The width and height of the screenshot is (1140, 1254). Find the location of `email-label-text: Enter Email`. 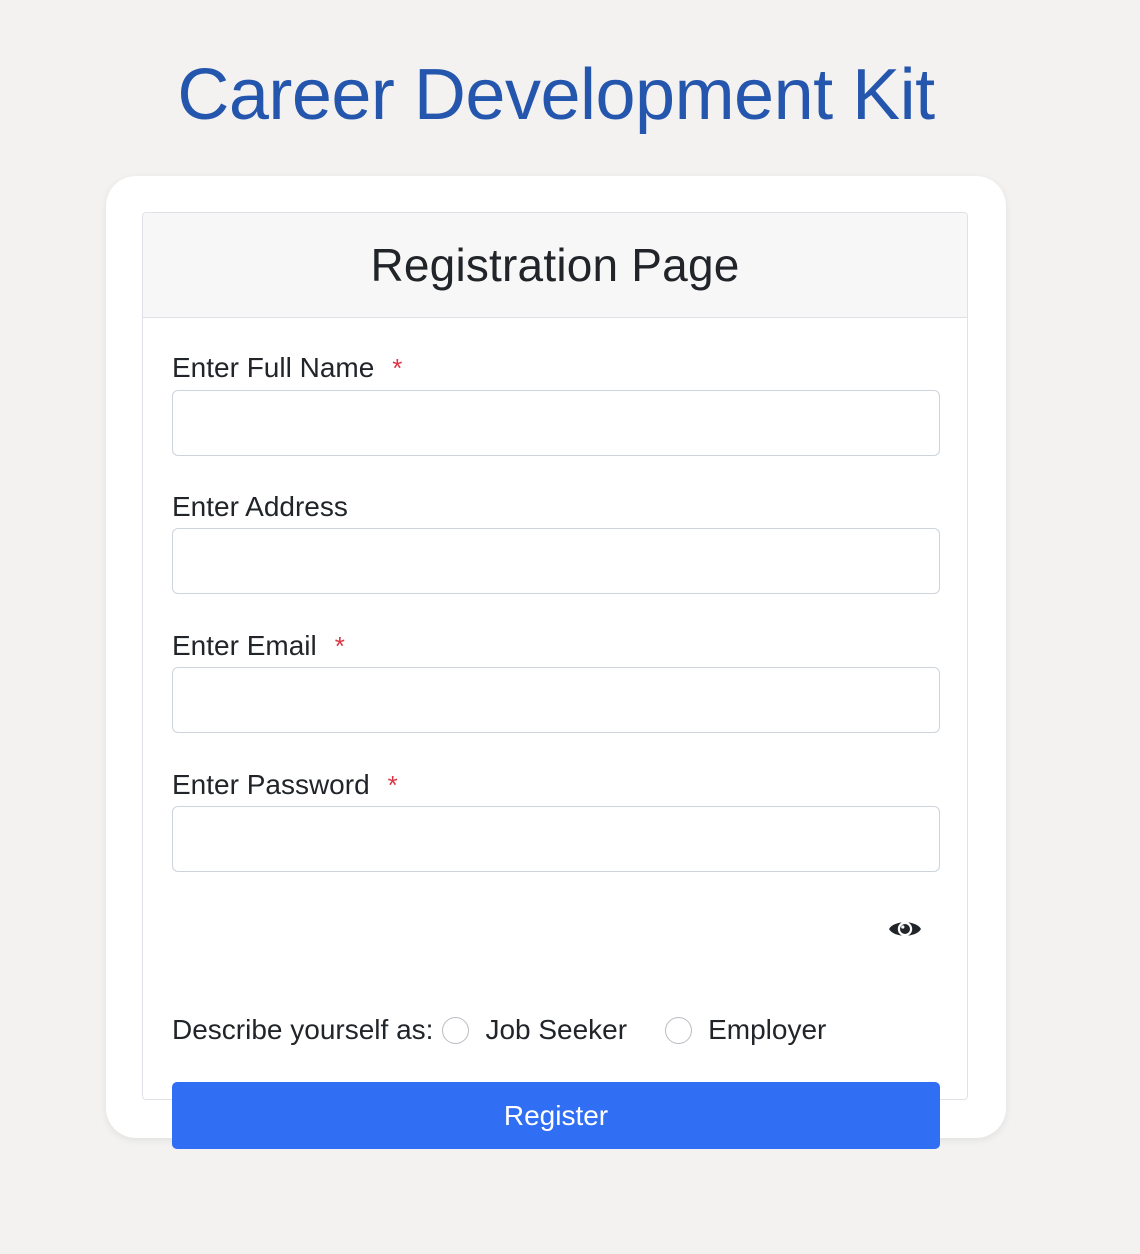

email-label-text: Enter Email is located at coordinates (244, 645).